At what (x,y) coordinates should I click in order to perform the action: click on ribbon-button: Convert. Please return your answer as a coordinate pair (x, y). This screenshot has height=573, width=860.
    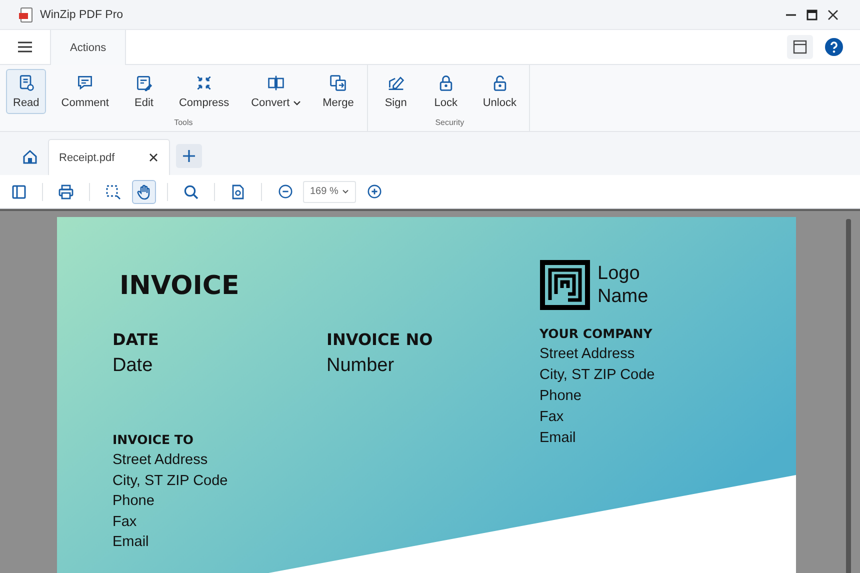
    Looking at the image, I should click on (276, 91).